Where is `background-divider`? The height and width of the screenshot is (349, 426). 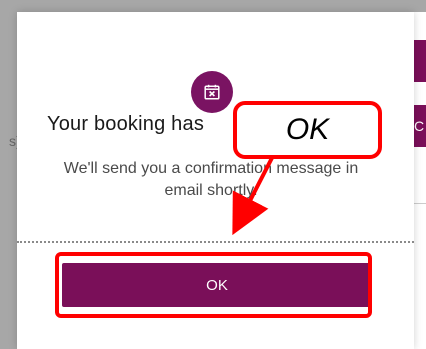 background-divider is located at coordinates (420, 203).